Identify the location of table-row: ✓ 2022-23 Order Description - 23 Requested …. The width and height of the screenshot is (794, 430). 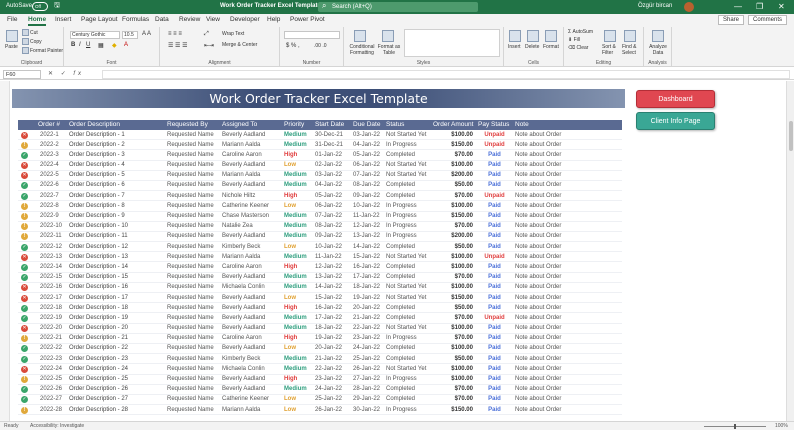
(320, 359).